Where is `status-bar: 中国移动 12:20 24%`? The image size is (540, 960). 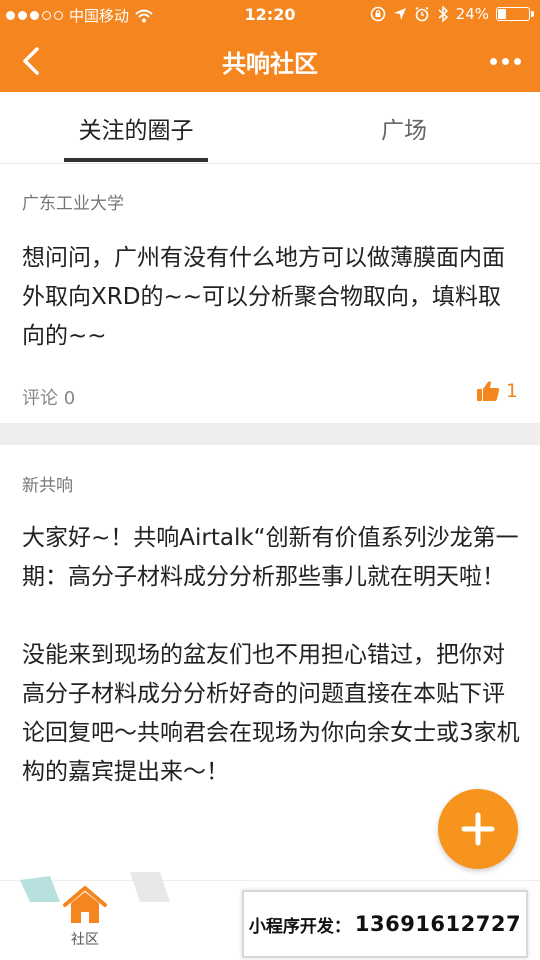 status-bar: 中国移动 12:20 24% is located at coordinates (270, 15).